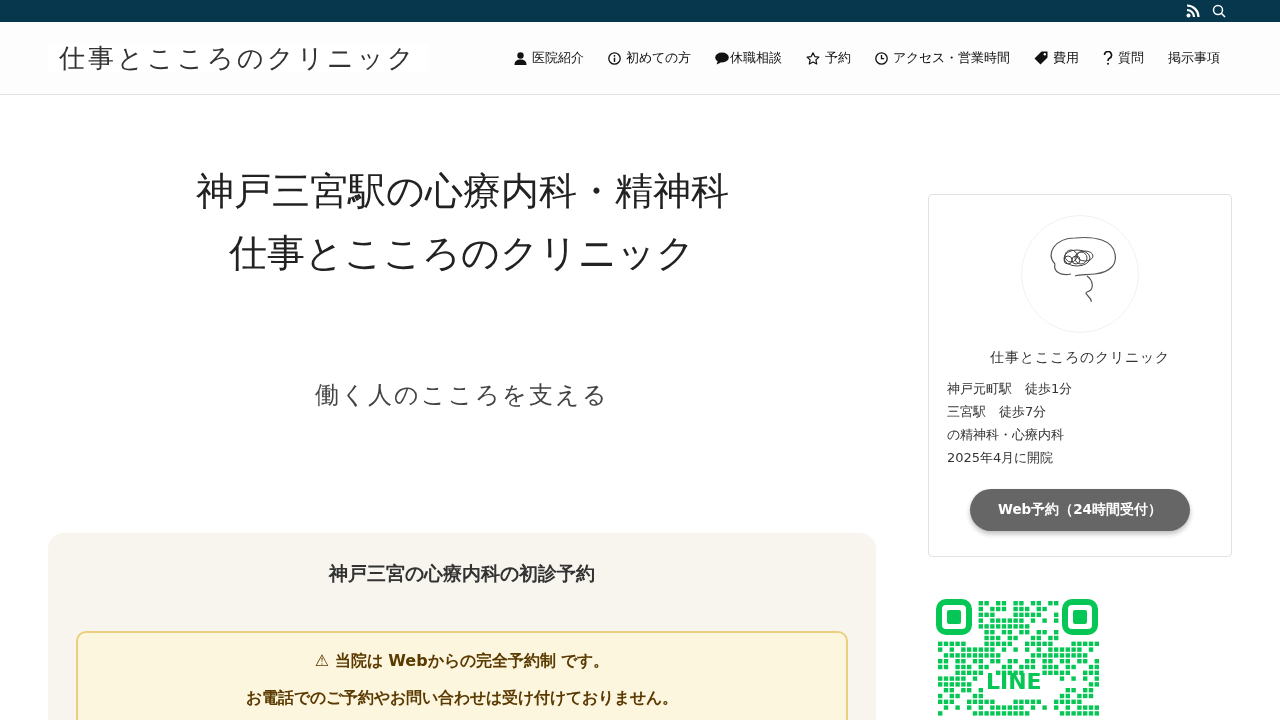  What do you see at coordinates (813, 58) in the screenshot?
I see `star-icon` at bounding box center [813, 58].